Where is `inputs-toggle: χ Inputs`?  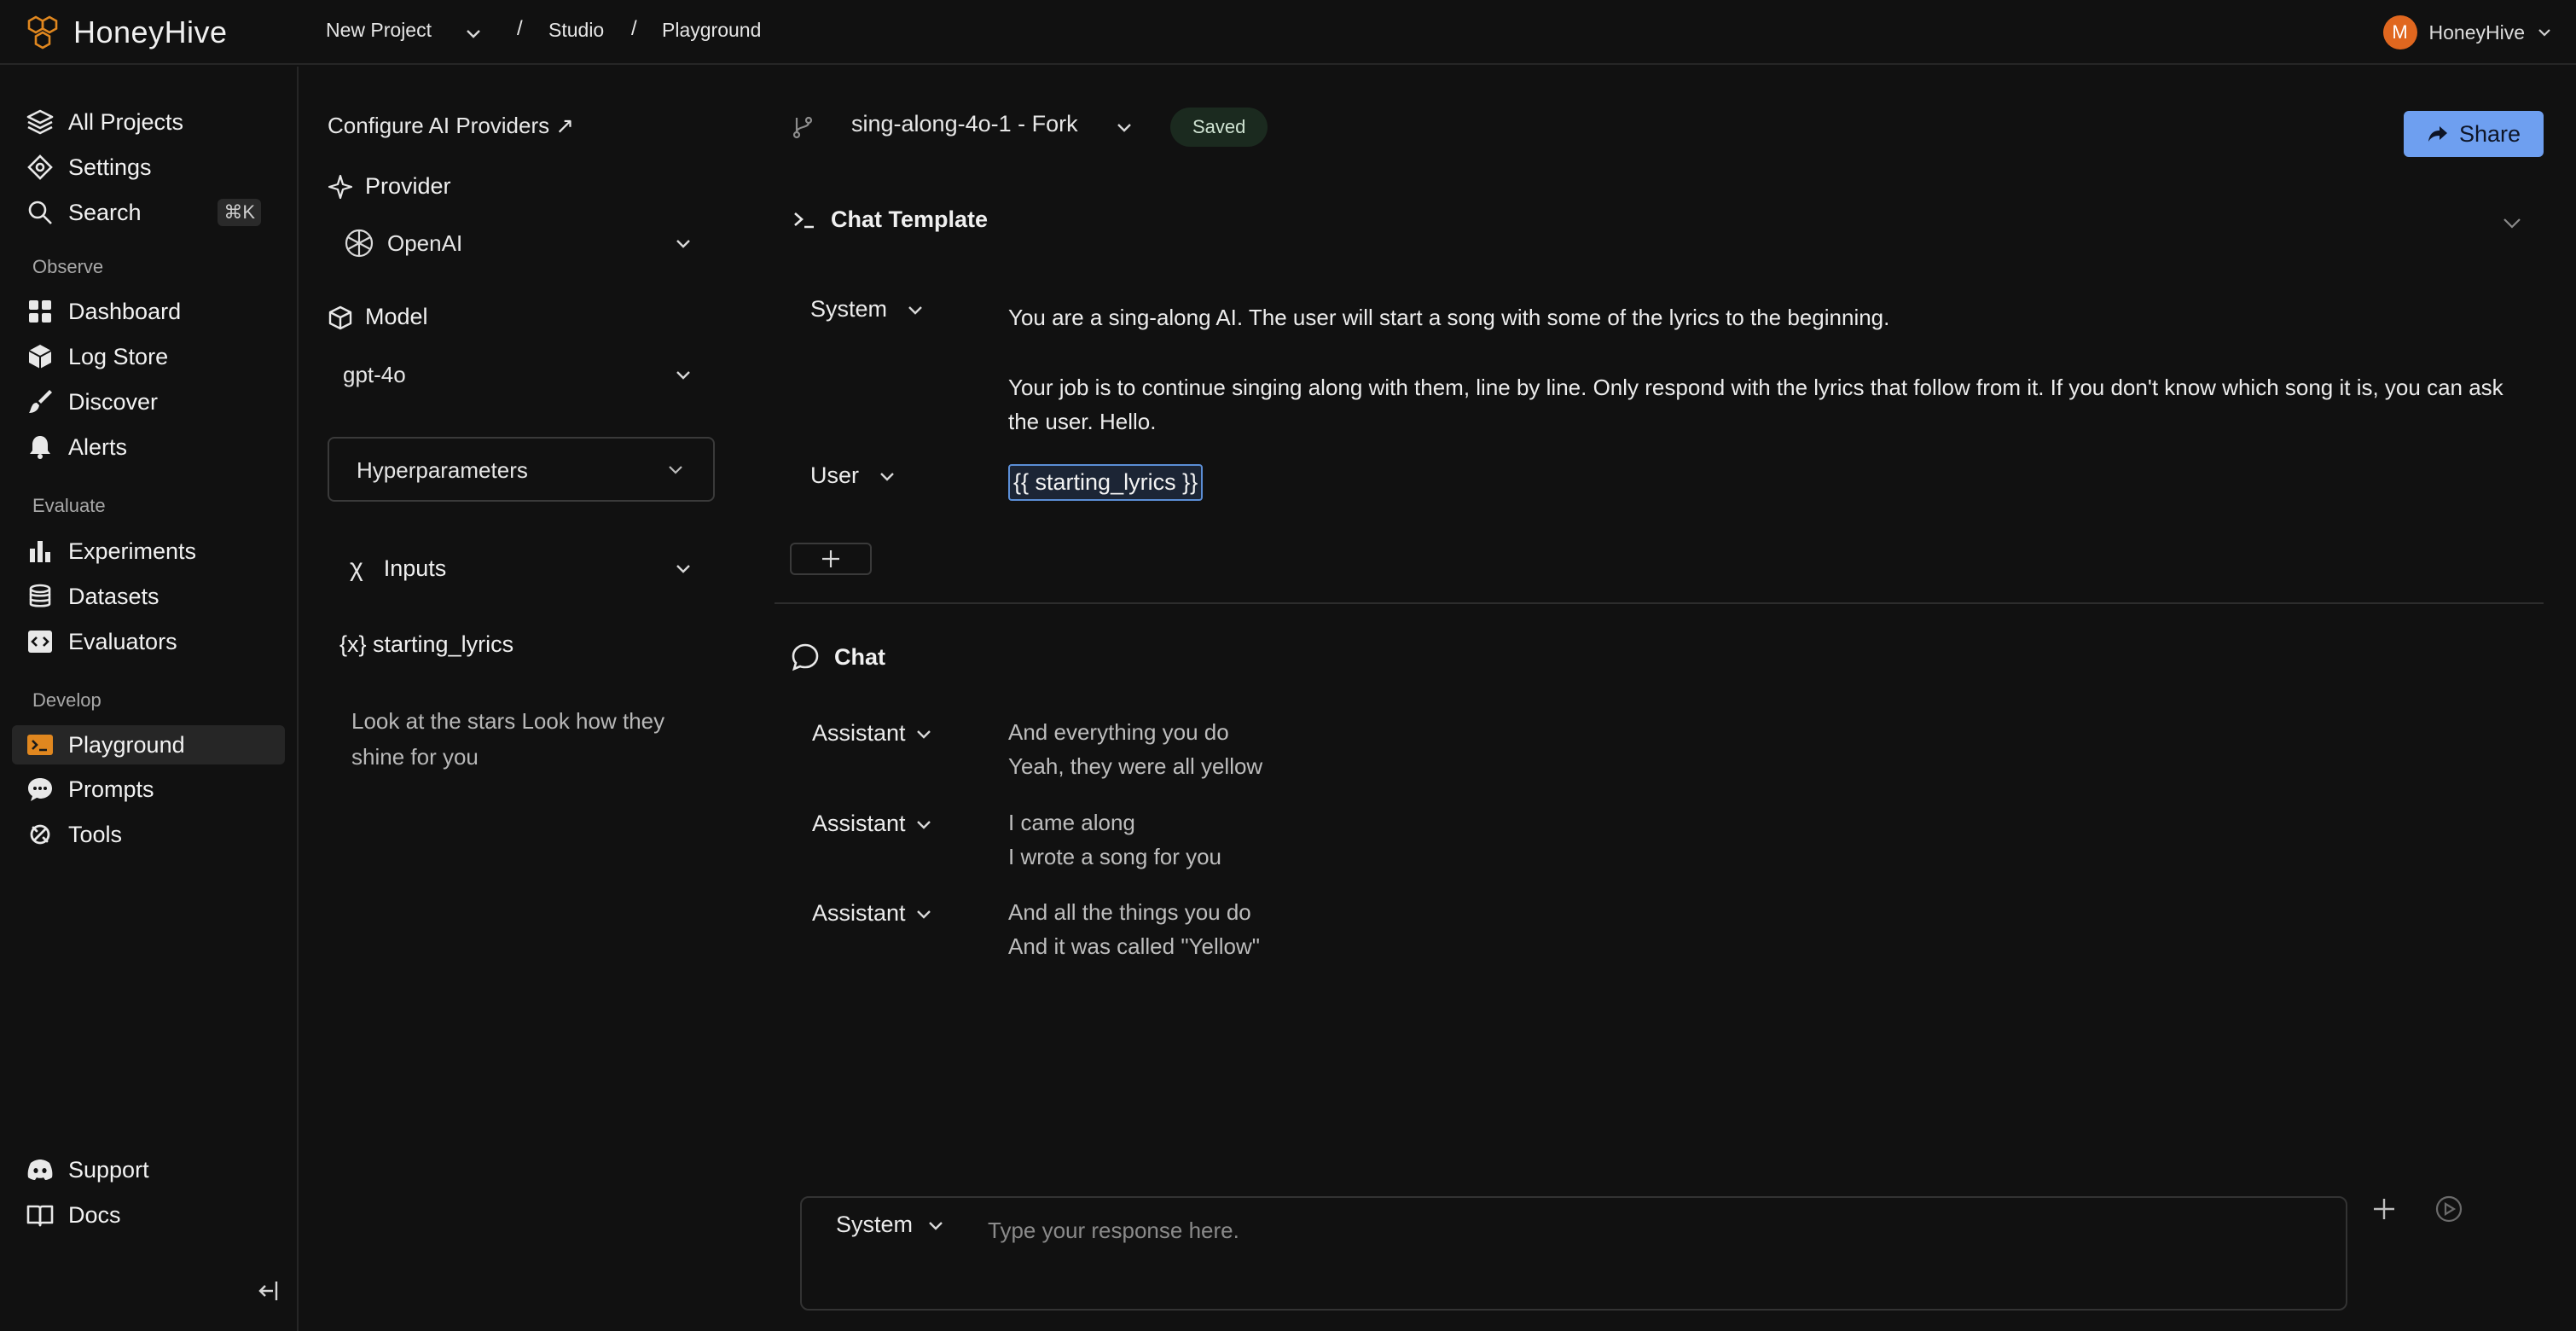 inputs-toggle: χ Inputs is located at coordinates (530, 568).